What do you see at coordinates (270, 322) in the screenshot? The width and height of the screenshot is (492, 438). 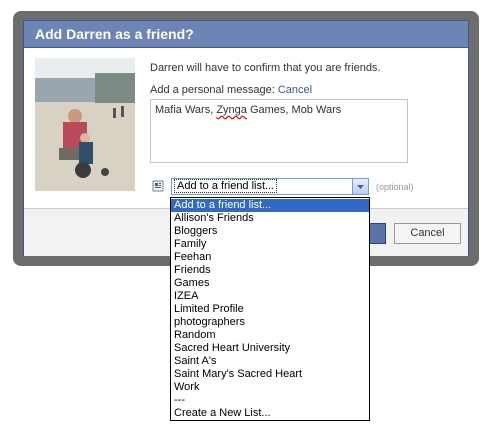 I see `dropdown-option: photographers` at bounding box center [270, 322].